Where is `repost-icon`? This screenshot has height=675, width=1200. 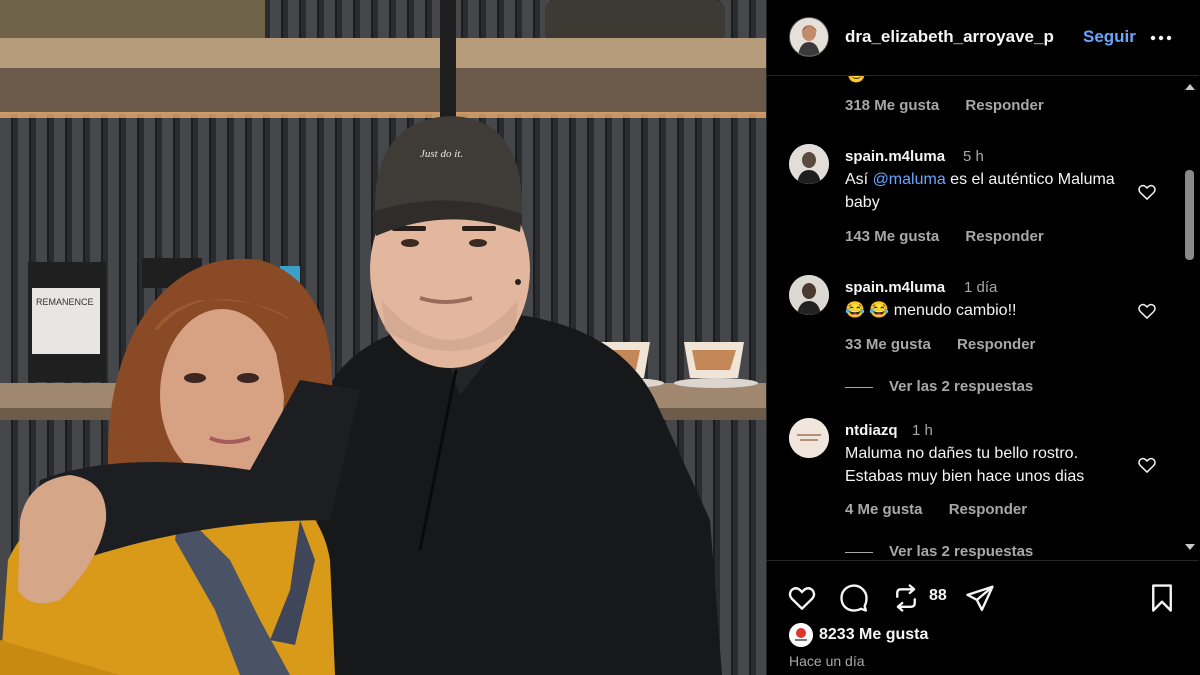
repost-icon is located at coordinates (906, 598).